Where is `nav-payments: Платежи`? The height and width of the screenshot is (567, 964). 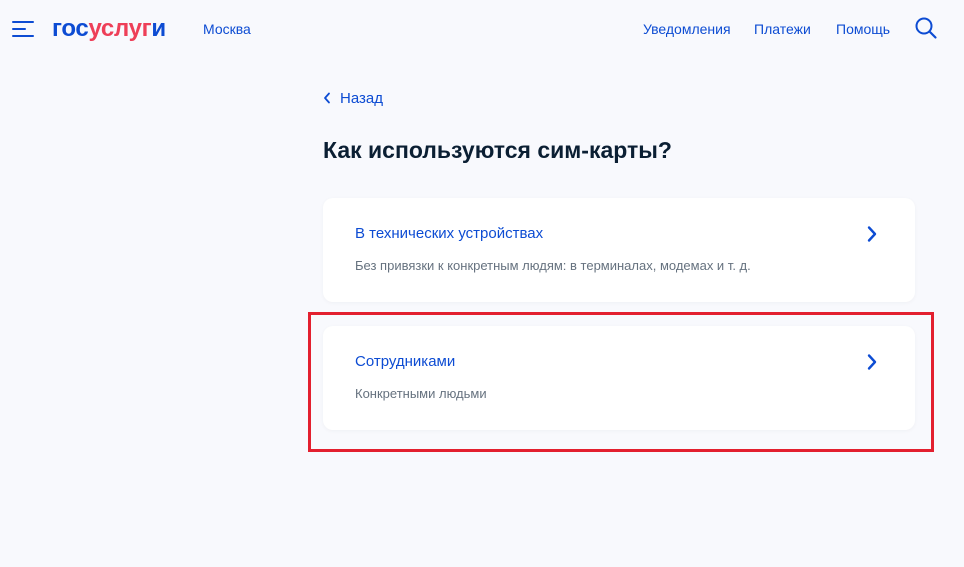
nav-payments: Платежи is located at coordinates (782, 29).